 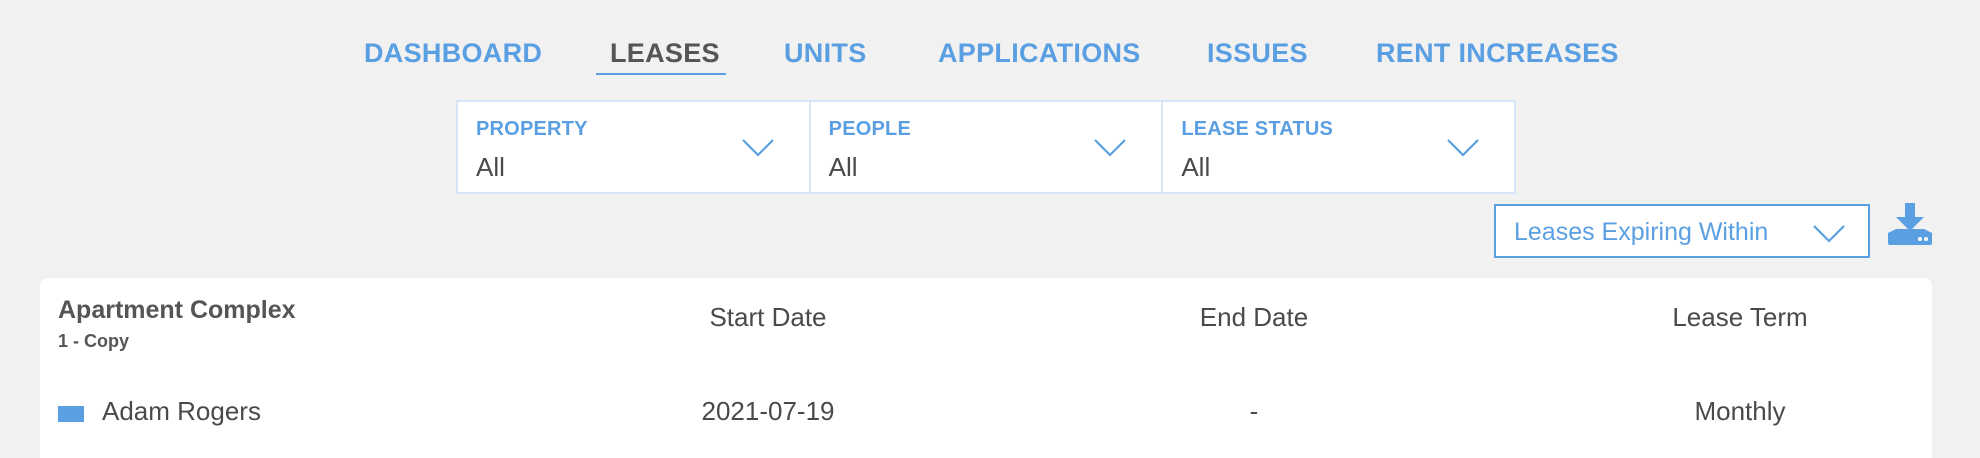 What do you see at coordinates (1740, 317) in the screenshot?
I see `column-header-lease-term: Lease Term` at bounding box center [1740, 317].